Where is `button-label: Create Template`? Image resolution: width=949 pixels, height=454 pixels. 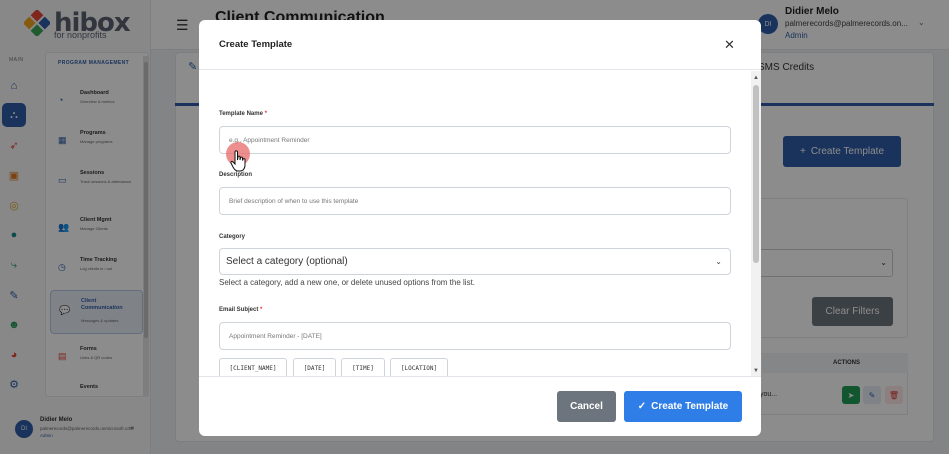
button-label: Create Template is located at coordinates (690, 406).